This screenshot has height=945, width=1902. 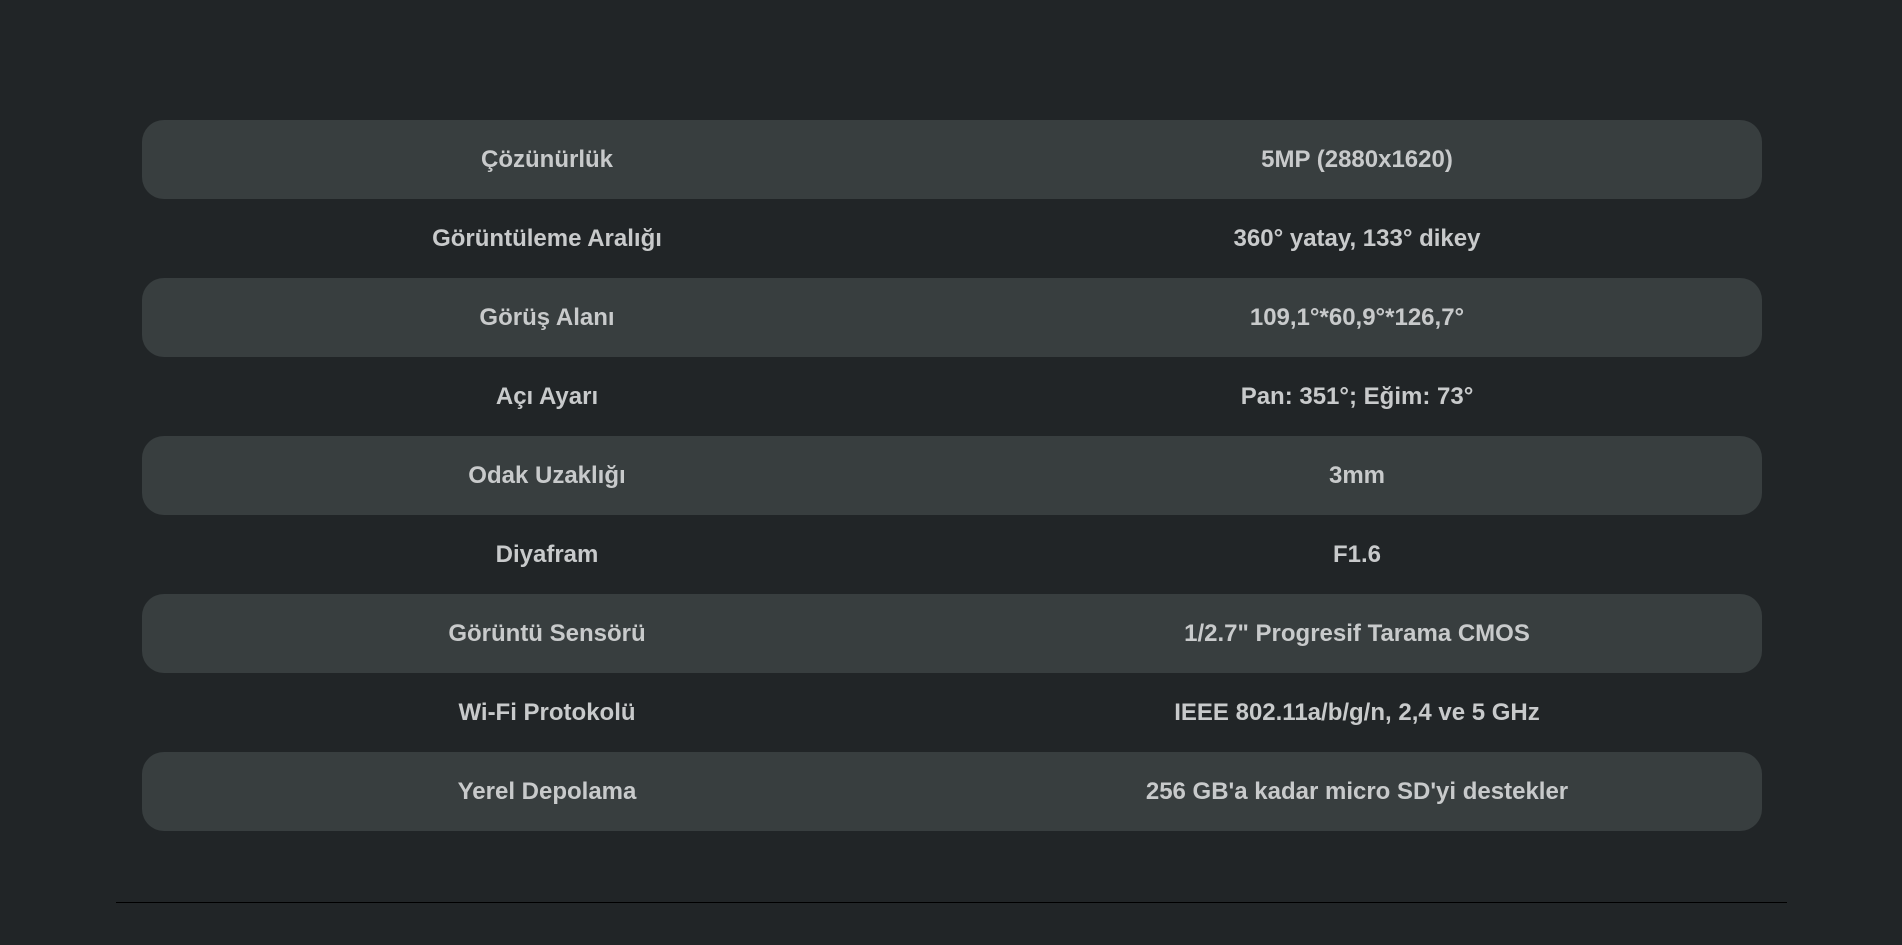 I want to click on spec-label: Açı Ayarı, so click(x=547, y=396).